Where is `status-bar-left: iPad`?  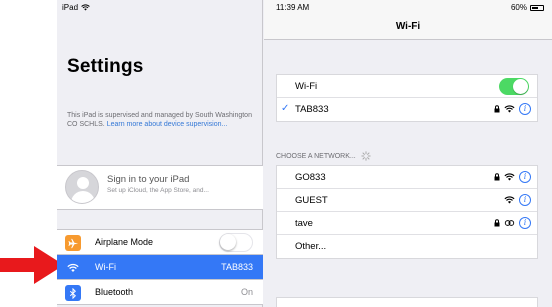
status-bar-left: iPad is located at coordinates (76, 7).